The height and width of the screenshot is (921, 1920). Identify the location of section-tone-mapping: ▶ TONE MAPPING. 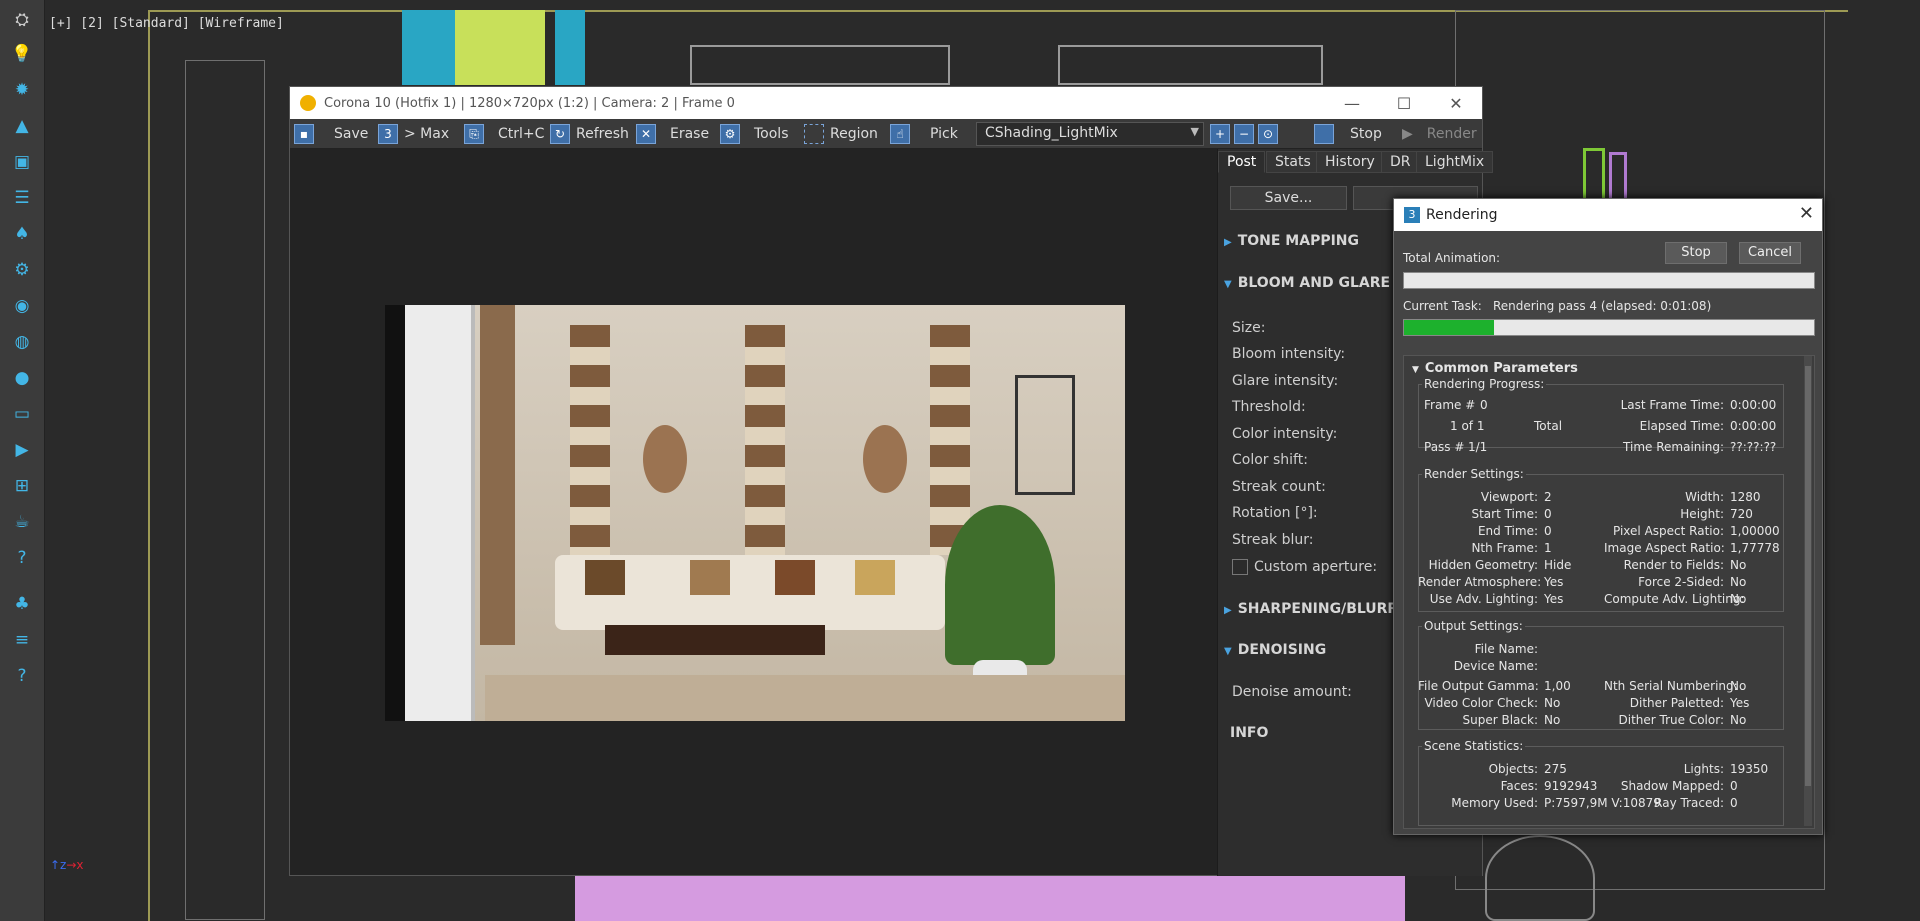
(1291, 241).